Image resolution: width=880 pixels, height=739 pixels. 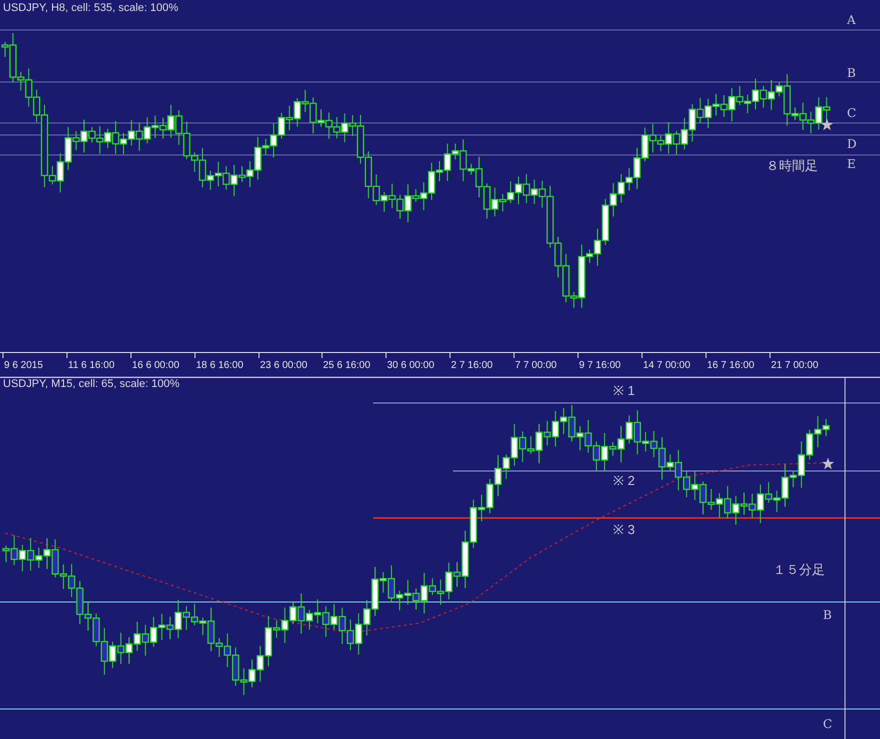 What do you see at coordinates (536, 365) in the screenshot?
I see `axis-label: 7 7 00:00` at bounding box center [536, 365].